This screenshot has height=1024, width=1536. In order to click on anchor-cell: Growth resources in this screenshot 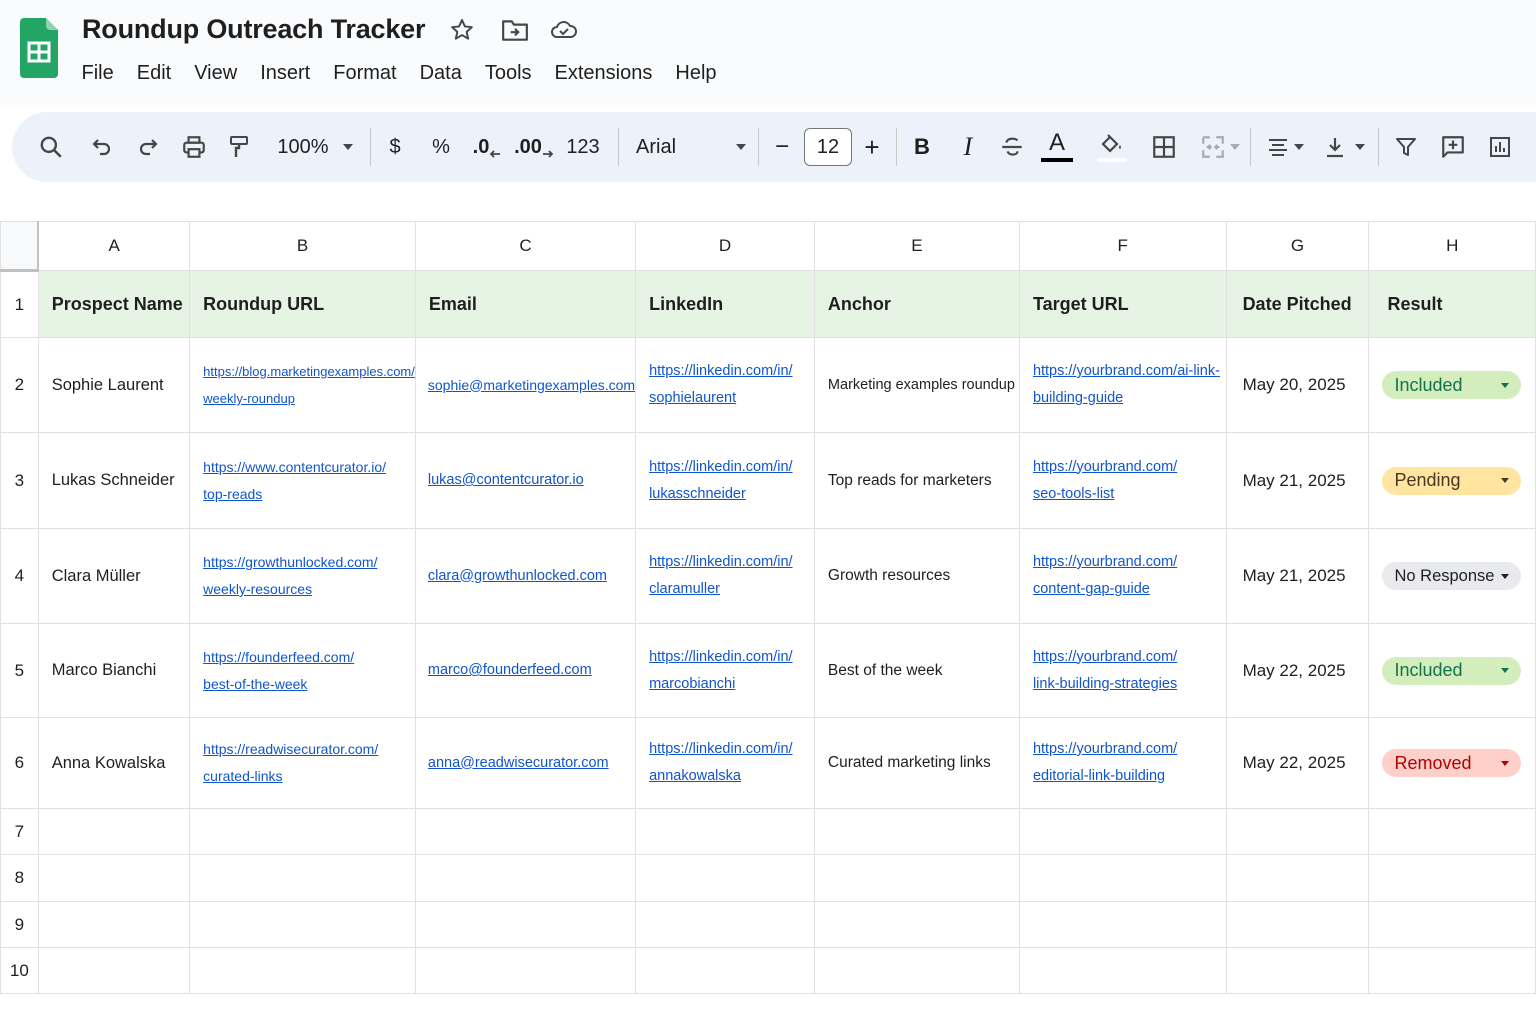, I will do `click(916, 576)`.